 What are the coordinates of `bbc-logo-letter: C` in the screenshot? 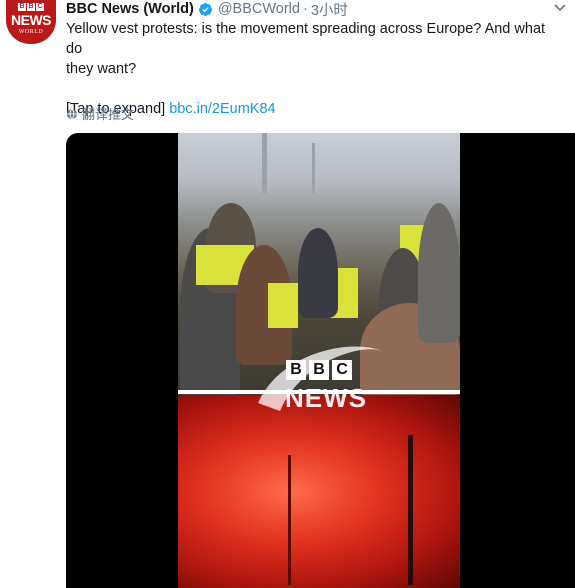 It's located at (342, 370).